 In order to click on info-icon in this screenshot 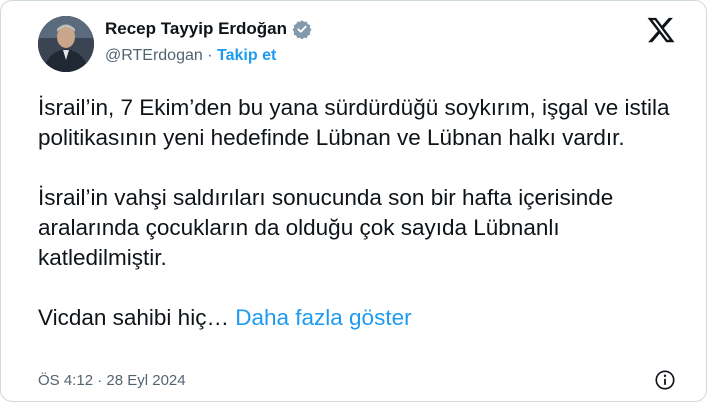, I will do `click(665, 380)`.